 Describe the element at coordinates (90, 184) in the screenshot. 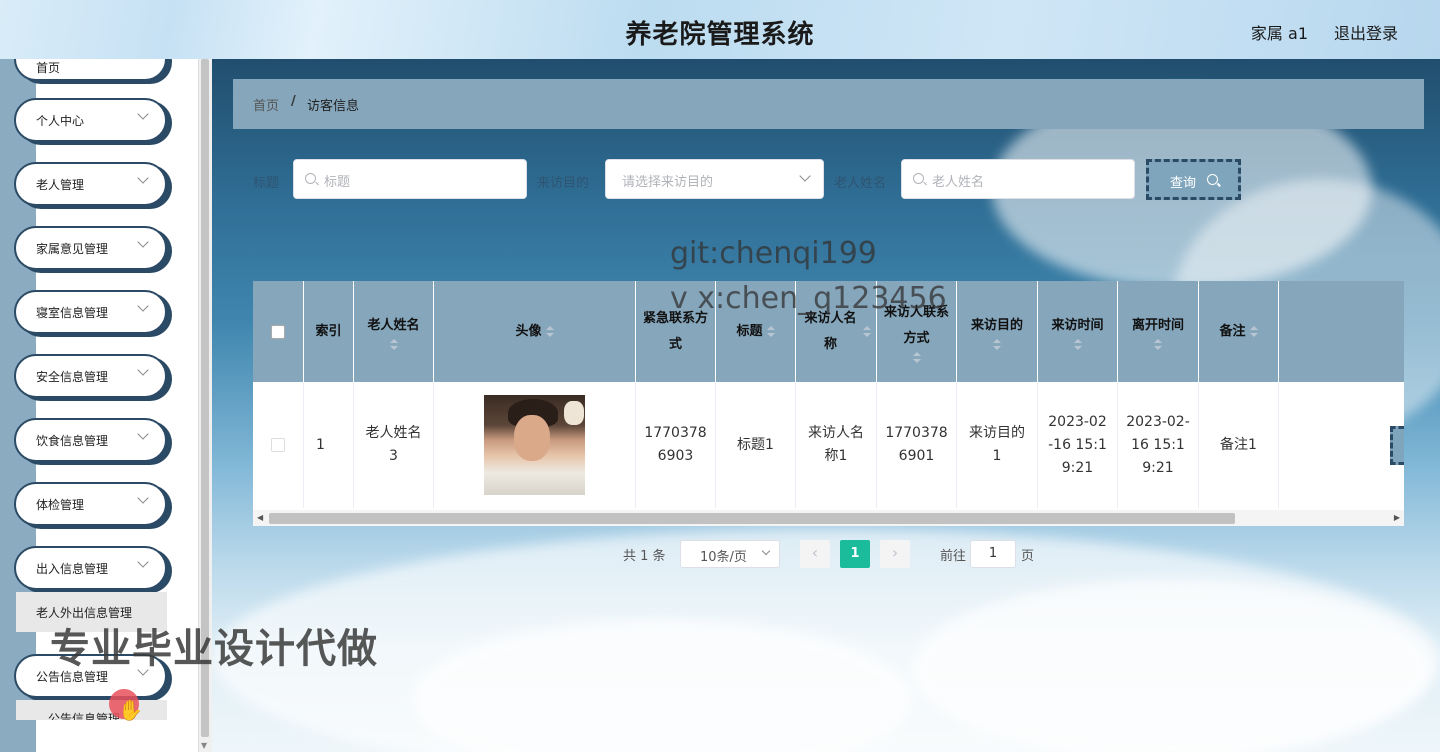

I see `sidebar-item-elder-management: 老人管理` at that location.